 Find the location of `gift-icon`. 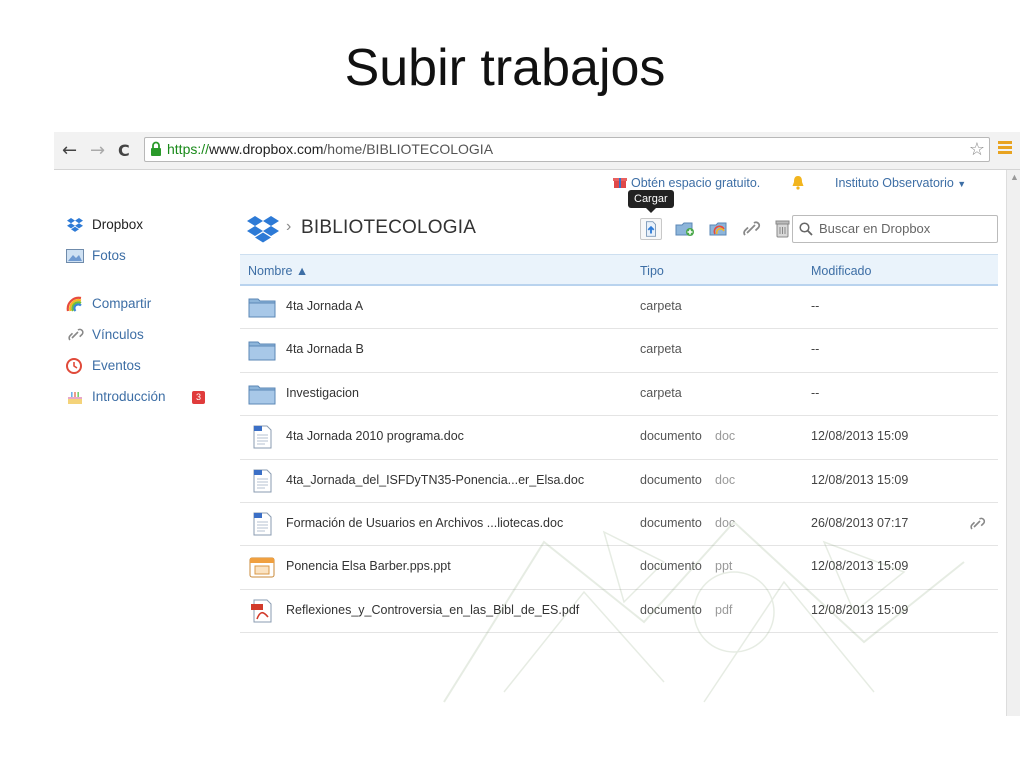

gift-icon is located at coordinates (620, 183).